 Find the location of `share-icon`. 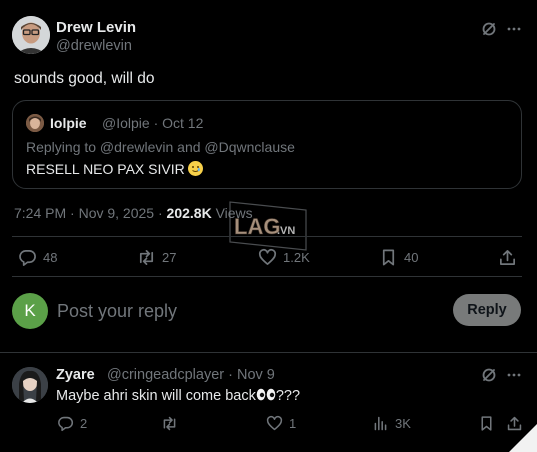

share-icon is located at coordinates (507, 257).